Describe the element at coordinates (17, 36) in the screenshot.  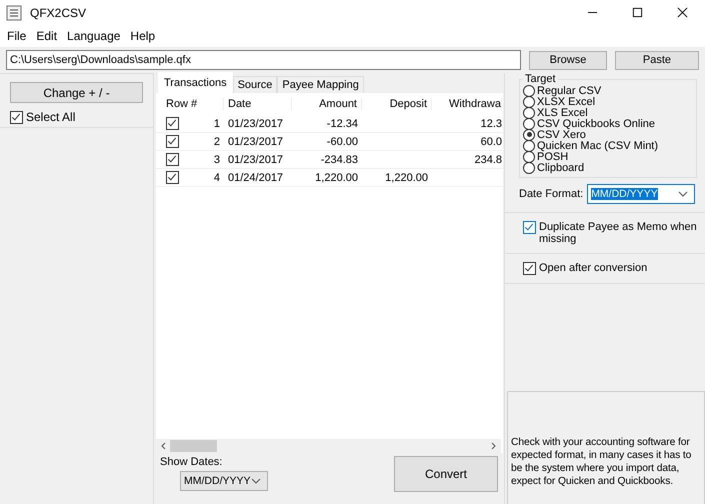
I see `menu-item: File` at that location.